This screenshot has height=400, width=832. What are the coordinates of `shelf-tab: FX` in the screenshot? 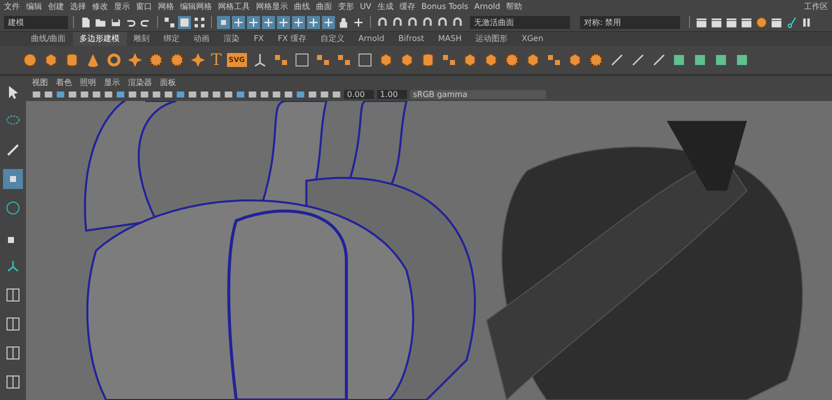 It's located at (258, 39).